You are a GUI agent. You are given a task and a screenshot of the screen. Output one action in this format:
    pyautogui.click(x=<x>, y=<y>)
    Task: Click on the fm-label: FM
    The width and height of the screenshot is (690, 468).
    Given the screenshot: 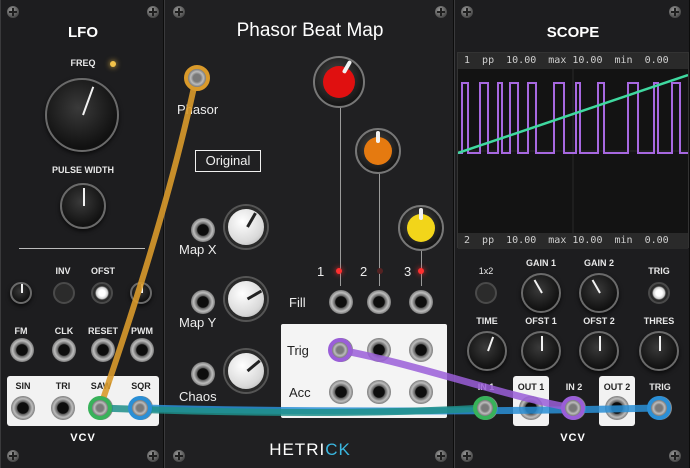 What is the action you would take?
    pyautogui.click(x=21, y=331)
    